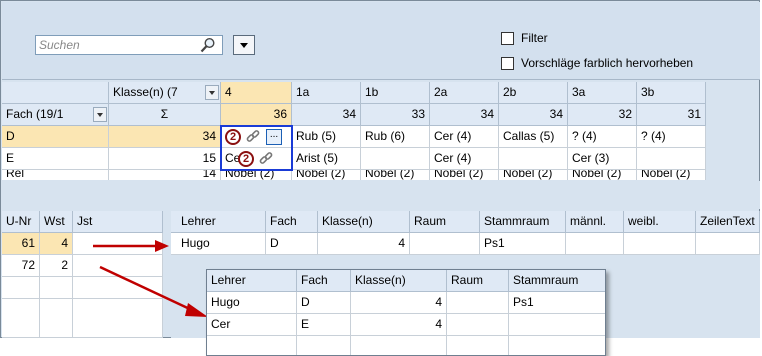 The height and width of the screenshot is (356, 762). What do you see at coordinates (252, 303) in the screenshot?
I see `popup-lehrer-cell: Hugo` at bounding box center [252, 303].